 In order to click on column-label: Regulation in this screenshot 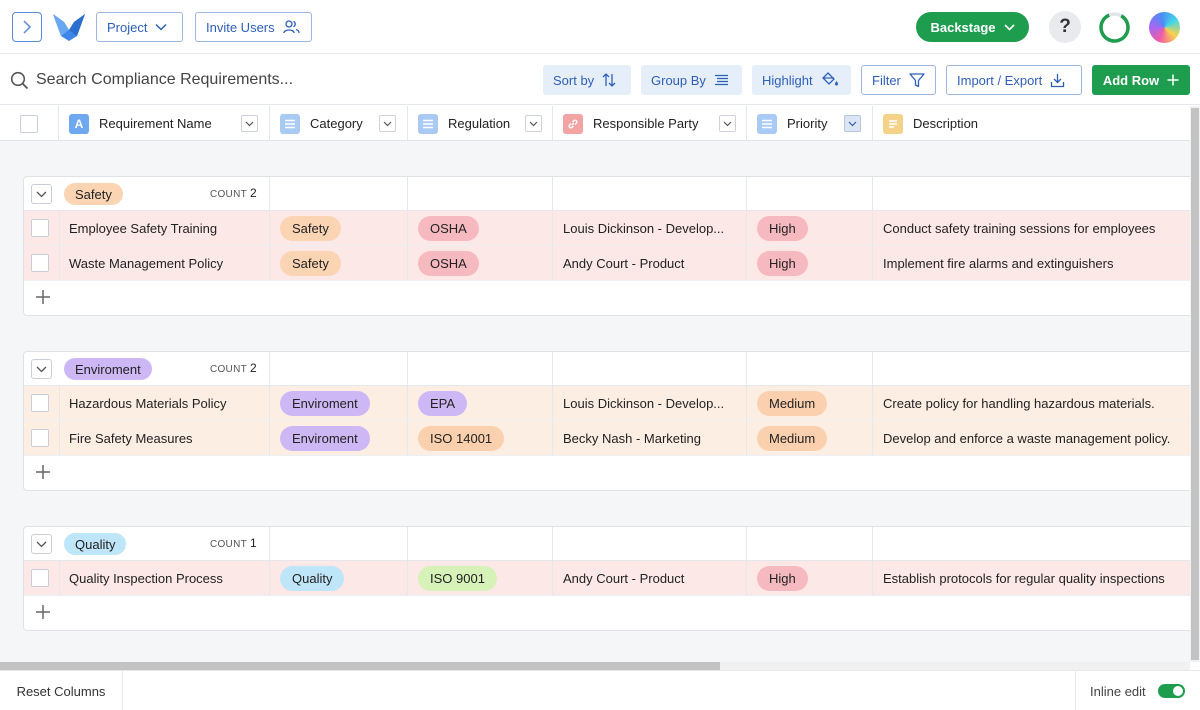, I will do `click(479, 123)`.